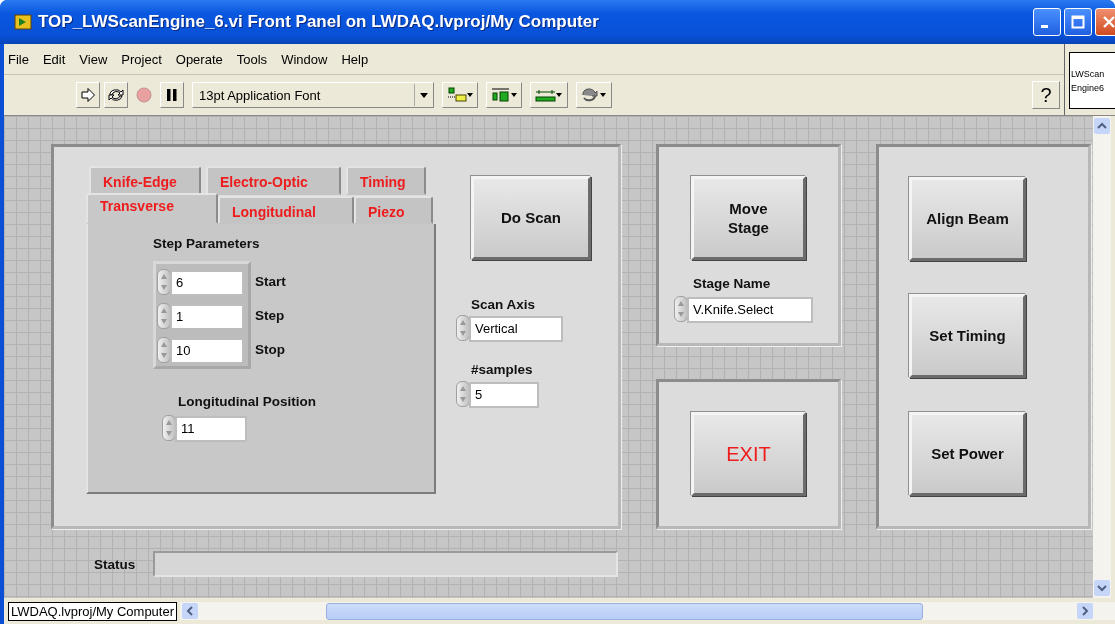 This screenshot has height=624, width=1115. Describe the element at coordinates (424, 95) in the screenshot. I see `caret-icon` at that location.